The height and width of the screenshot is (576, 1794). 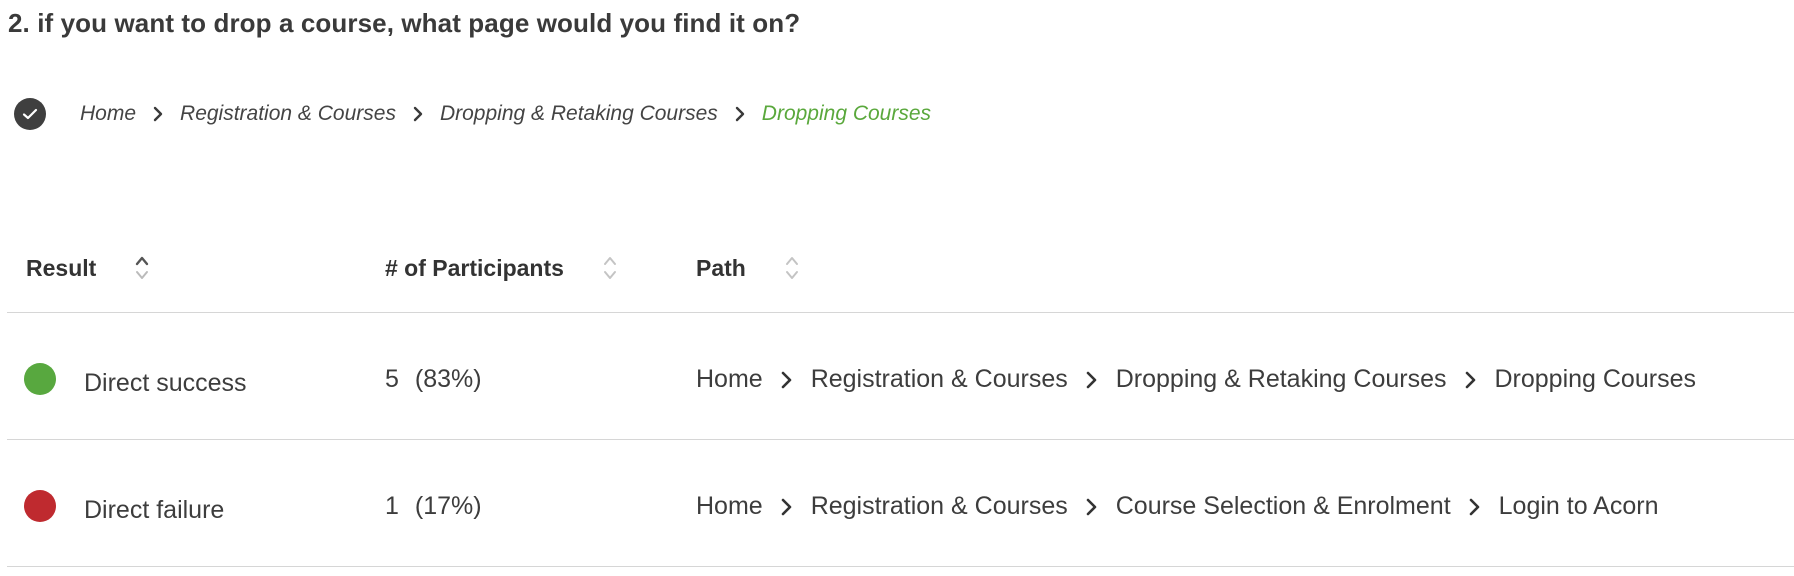 I want to click on participant-count: 5 (83%), so click(x=433, y=379).